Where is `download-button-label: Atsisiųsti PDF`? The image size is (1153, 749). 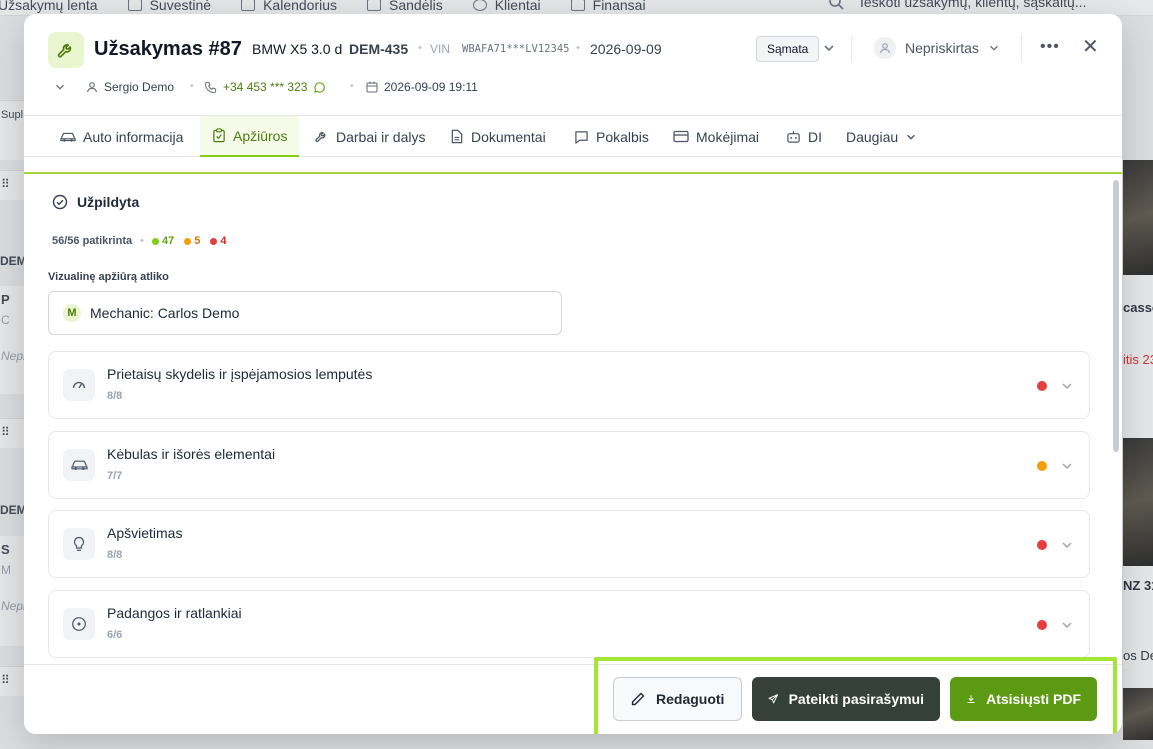 download-button-label: Atsisiųsti PDF is located at coordinates (1033, 699).